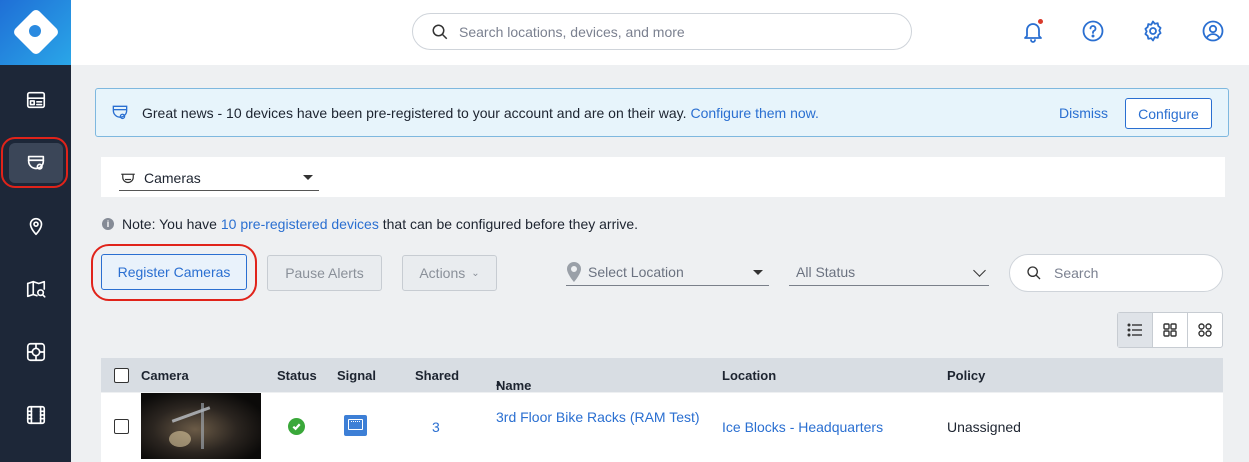 This screenshot has height=462, width=1249. Describe the element at coordinates (755, 113) in the screenshot. I see `configure-now-link: Configure them now.` at that location.